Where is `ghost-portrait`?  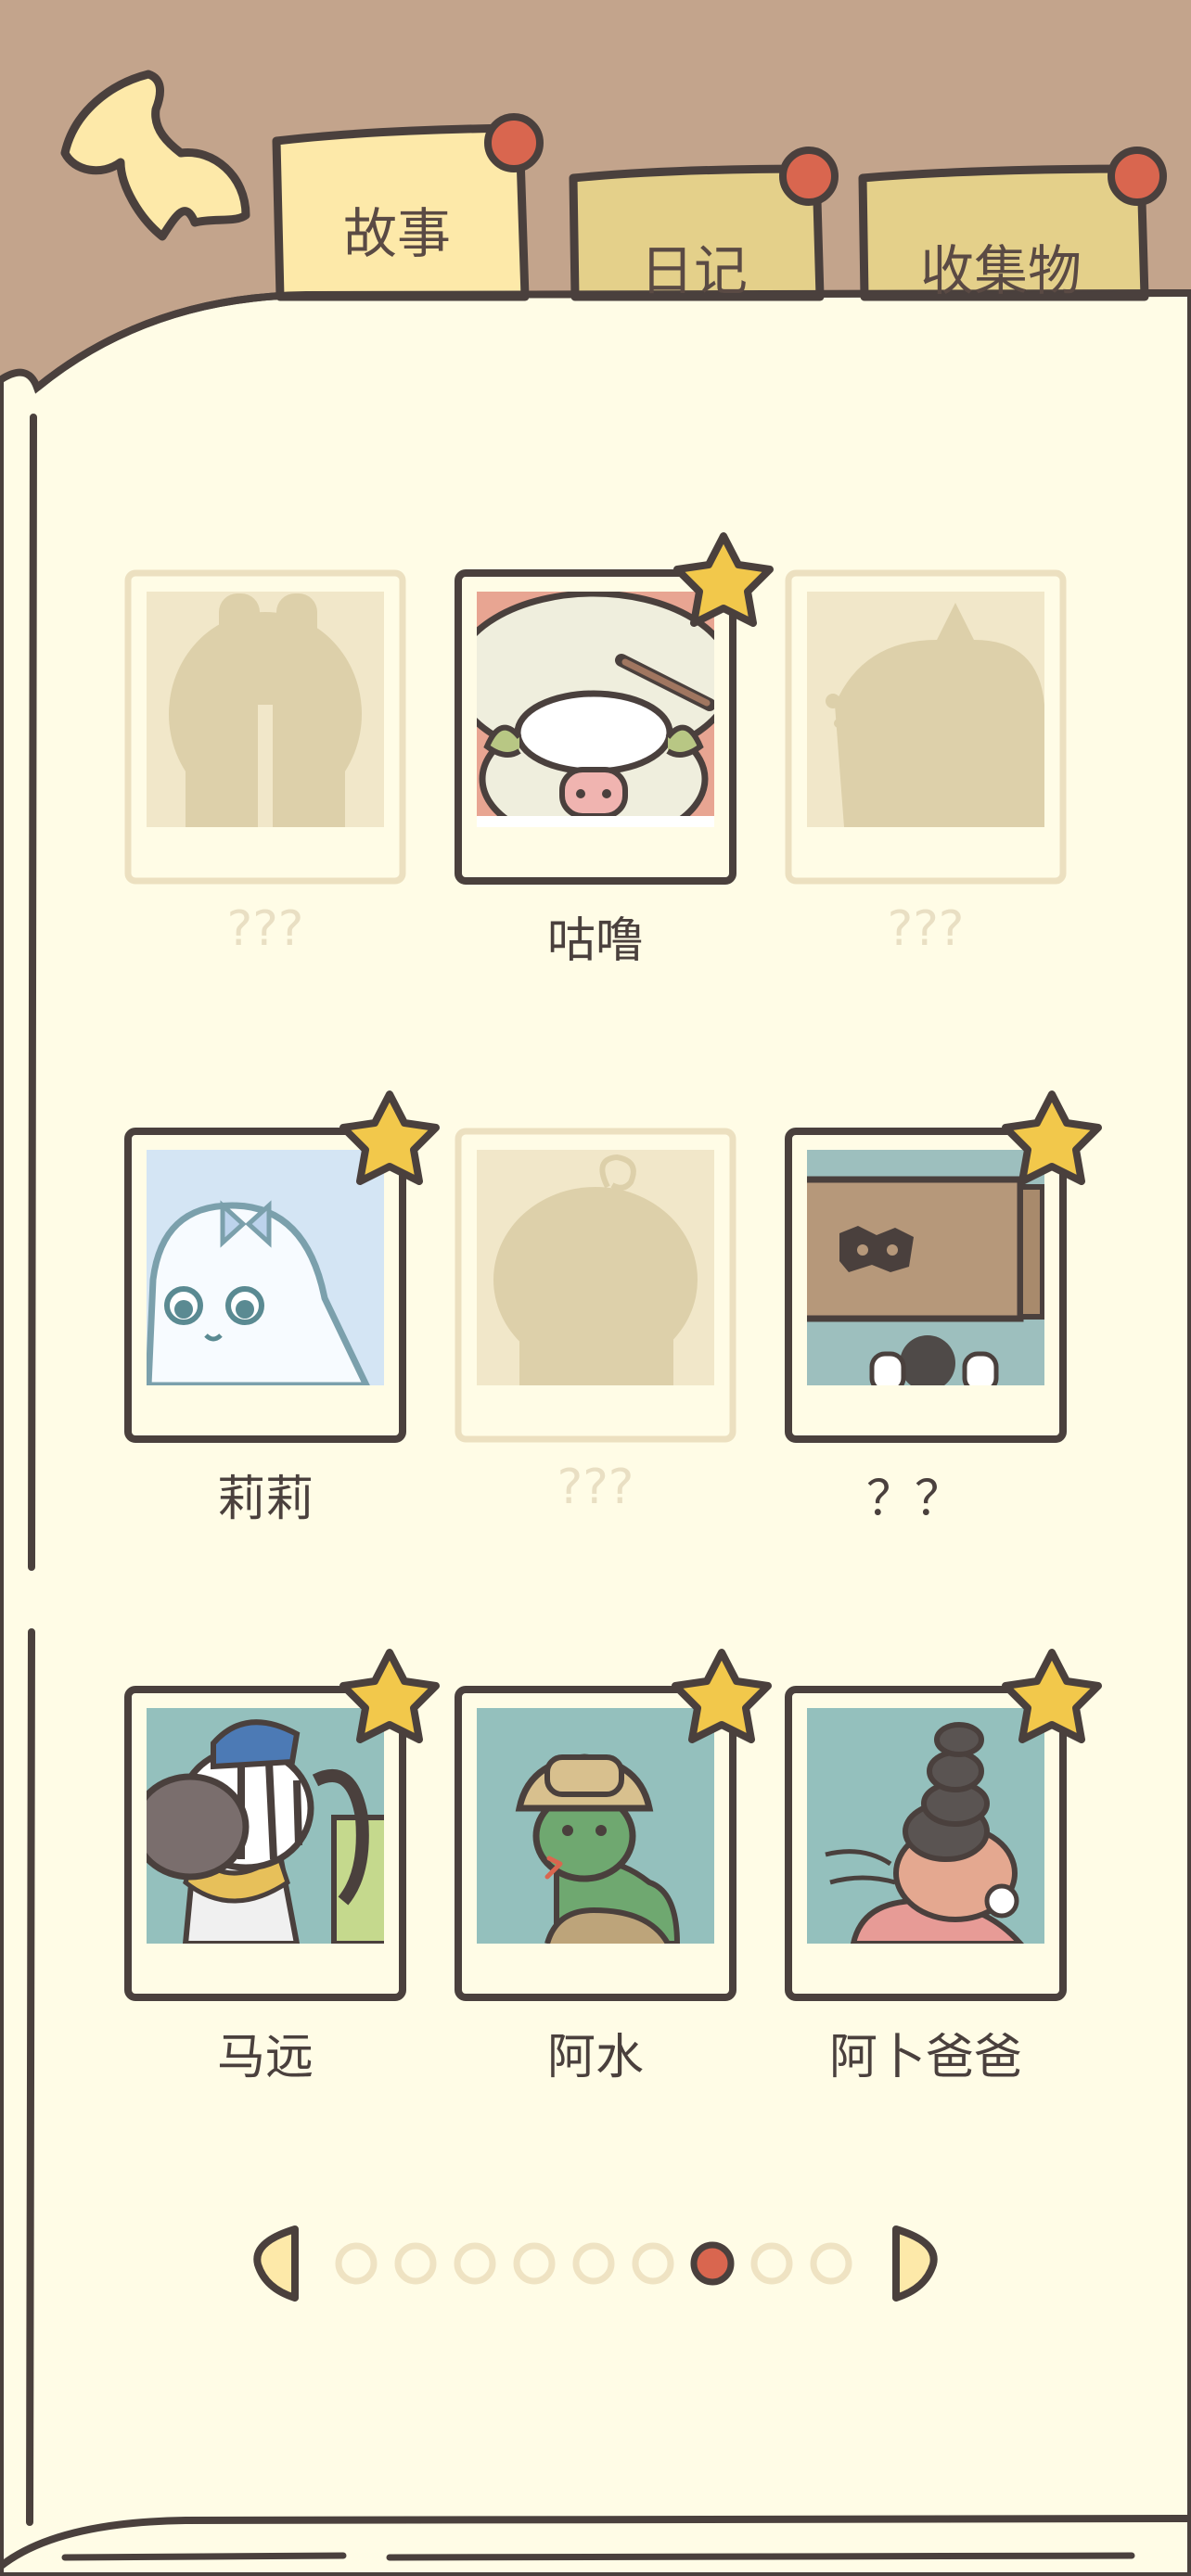
ghost-portrait is located at coordinates (265, 1267).